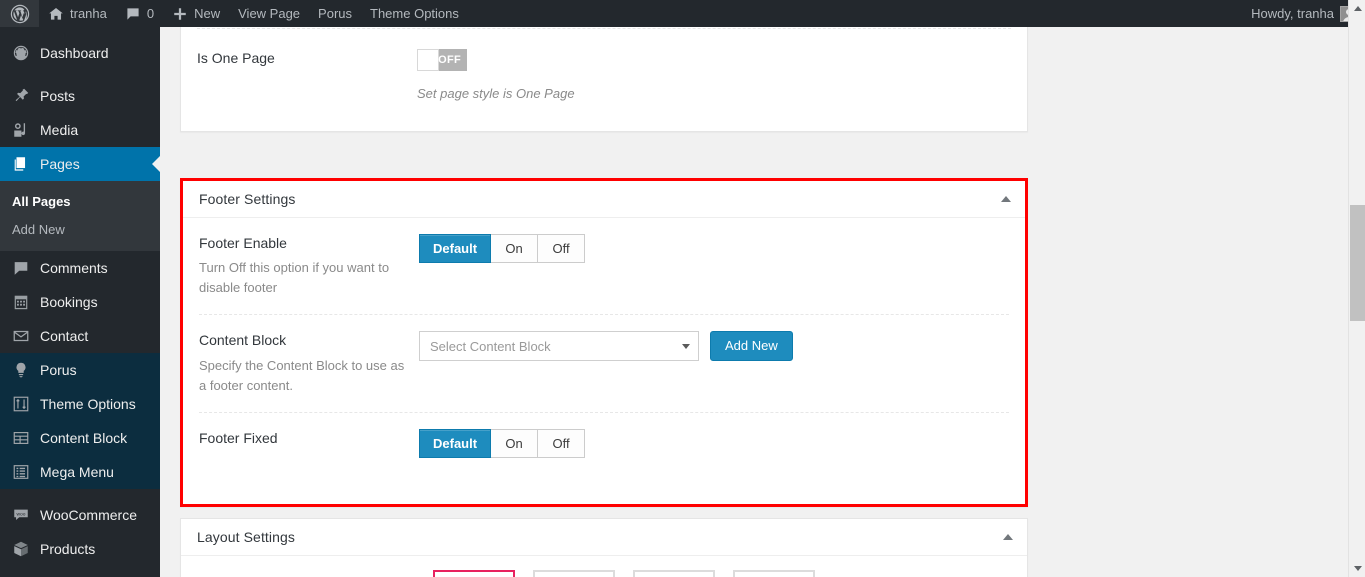  Describe the element at coordinates (515, 443) in the screenshot. I see `footer-fixed-option-on: On` at that location.